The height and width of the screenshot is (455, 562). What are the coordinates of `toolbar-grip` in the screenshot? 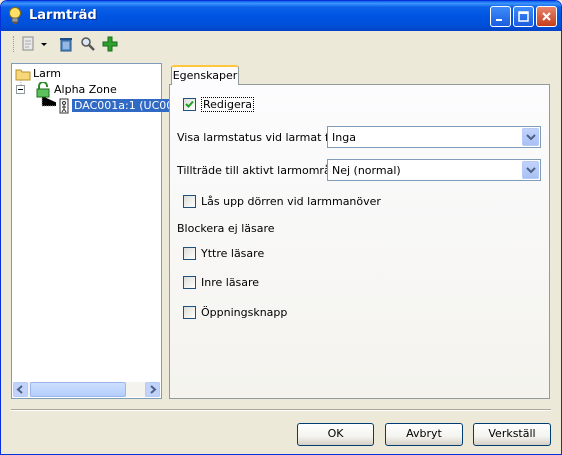 It's located at (14, 44).